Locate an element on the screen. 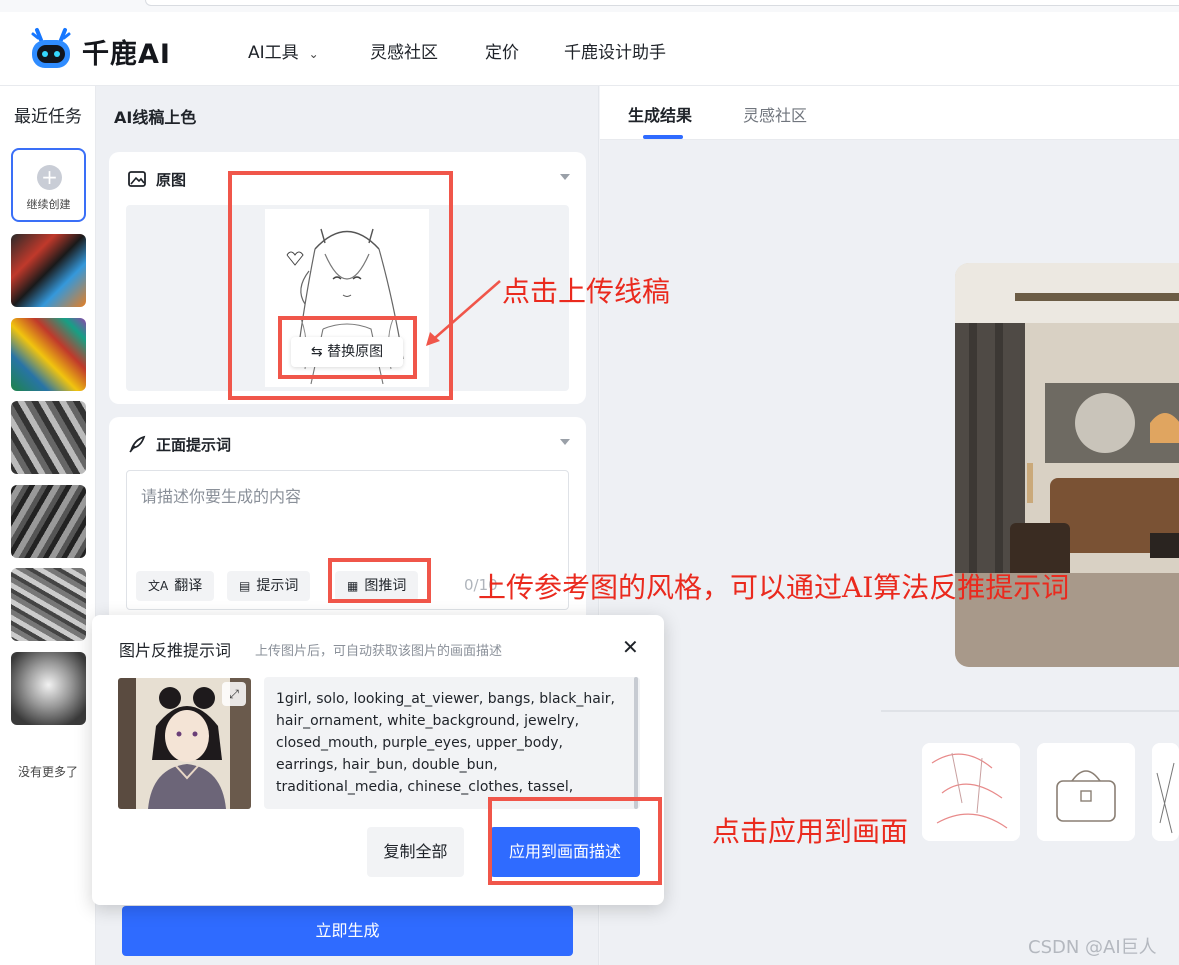 This screenshot has height=965, width=1179. deer-logo-icon is located at coordinates (51, 49).